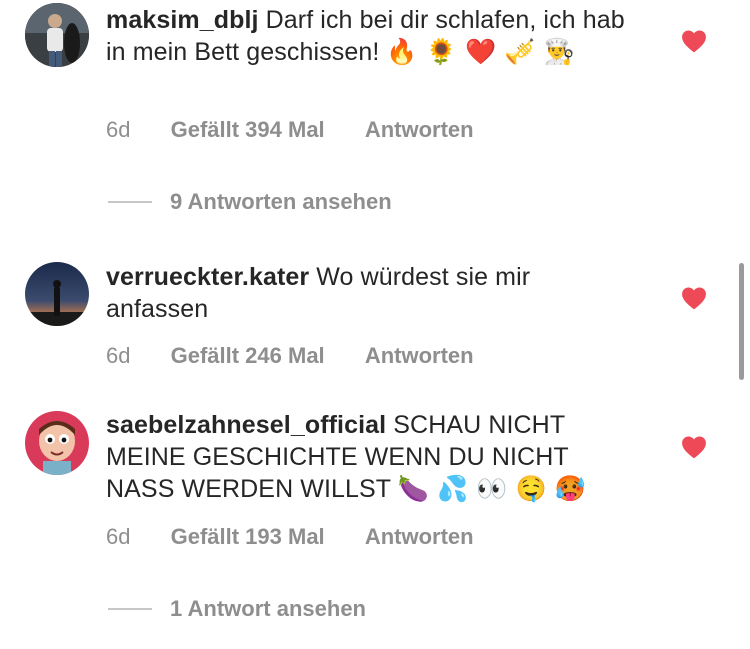  I want to click on comment-meta: 6d Gefällt 246 Mal Antworten, so click(290, 356).